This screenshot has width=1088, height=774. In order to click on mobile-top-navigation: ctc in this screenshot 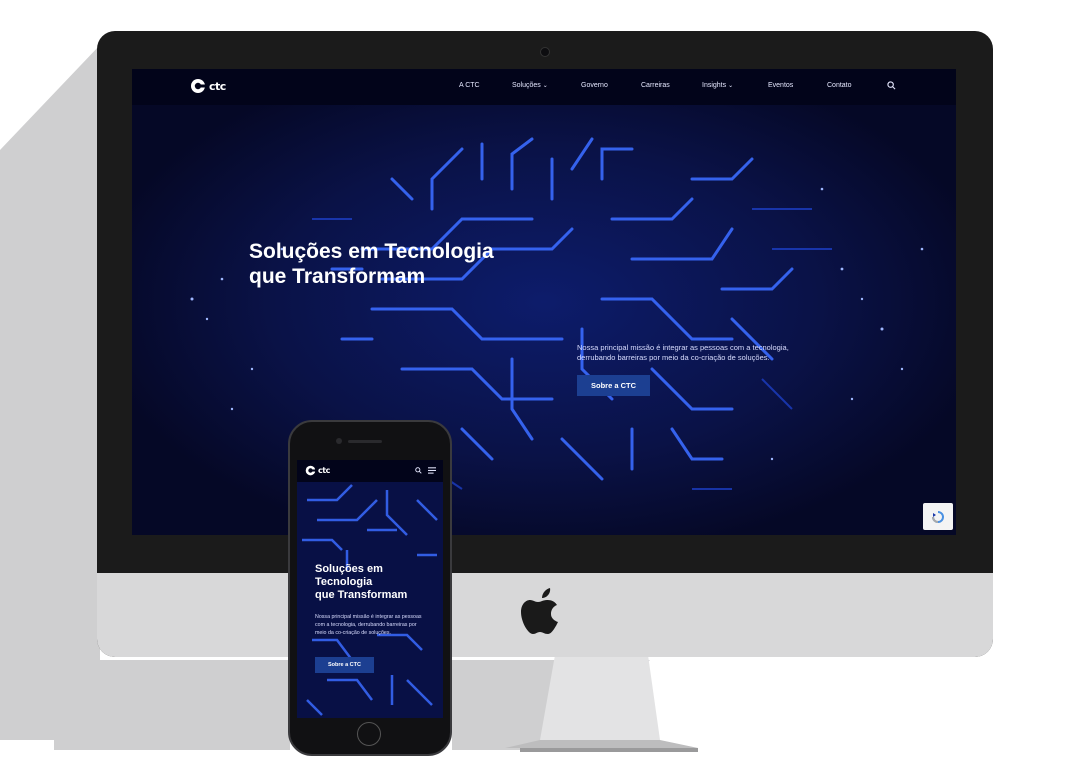, I will do `click(370, 471)`.